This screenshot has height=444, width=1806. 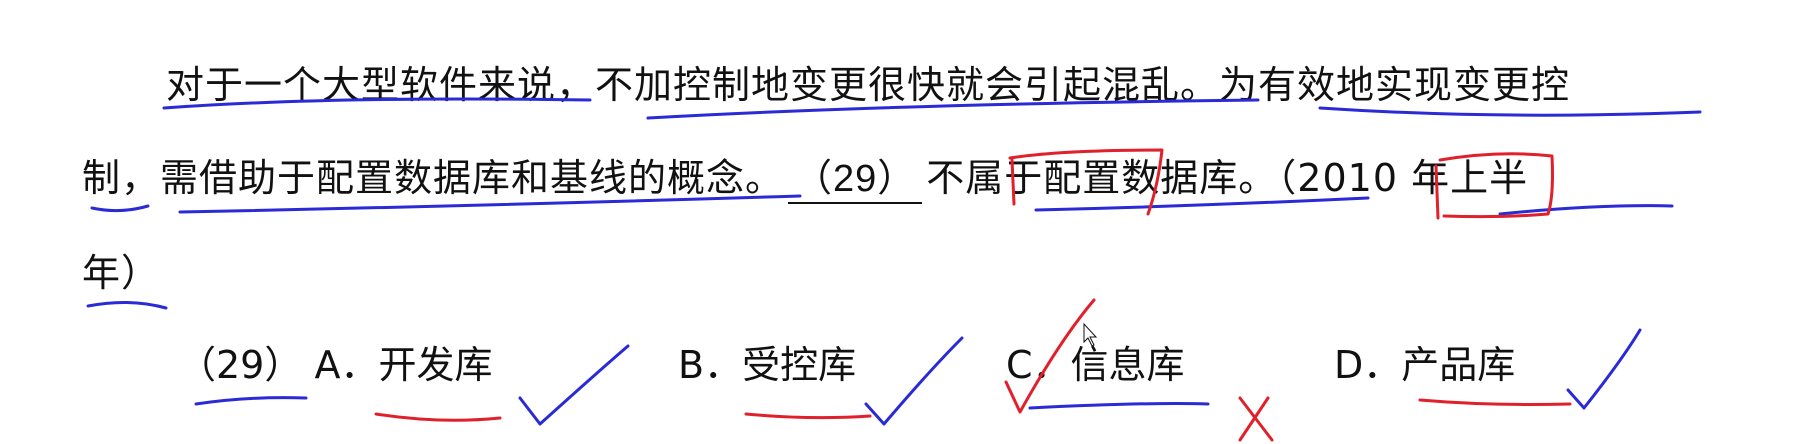 What do you see at coordinates (855, 180) in the screenshot?
I see `answer-blank: （29）` at bounding box center [855, 180].